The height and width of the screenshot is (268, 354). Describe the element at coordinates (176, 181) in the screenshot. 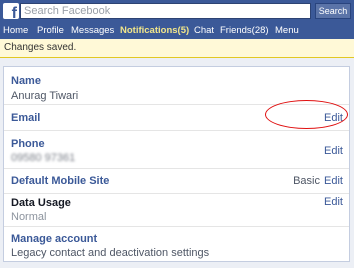

I see `setting-row-default-mobile-site: Default Mobile Site Basic Edit` at that location.